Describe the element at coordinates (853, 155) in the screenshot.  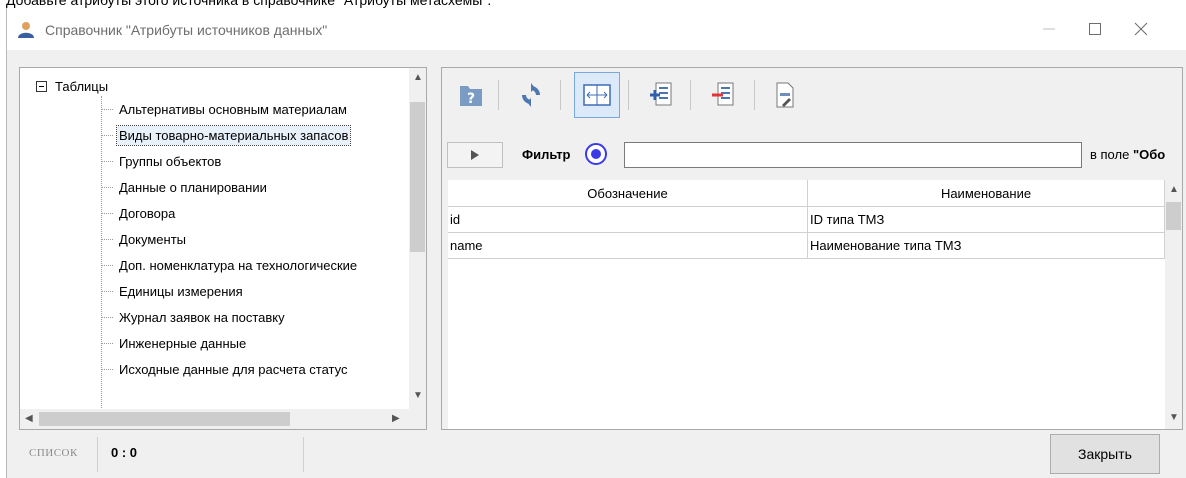
I see `filter-input` at that location.